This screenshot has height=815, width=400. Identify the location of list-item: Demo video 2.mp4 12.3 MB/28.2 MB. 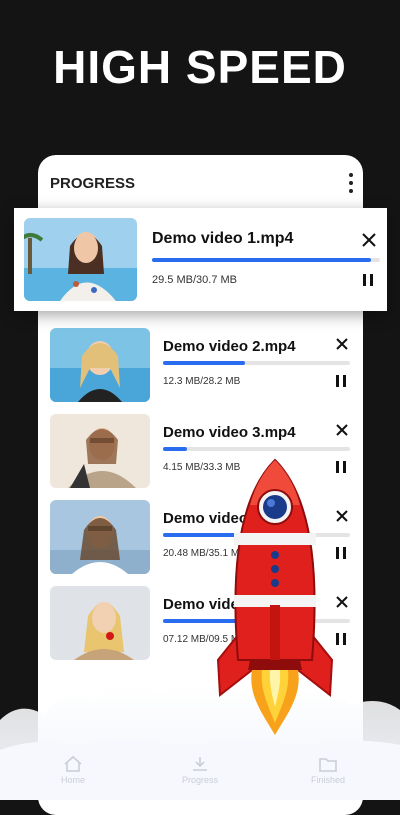
(200, 365).